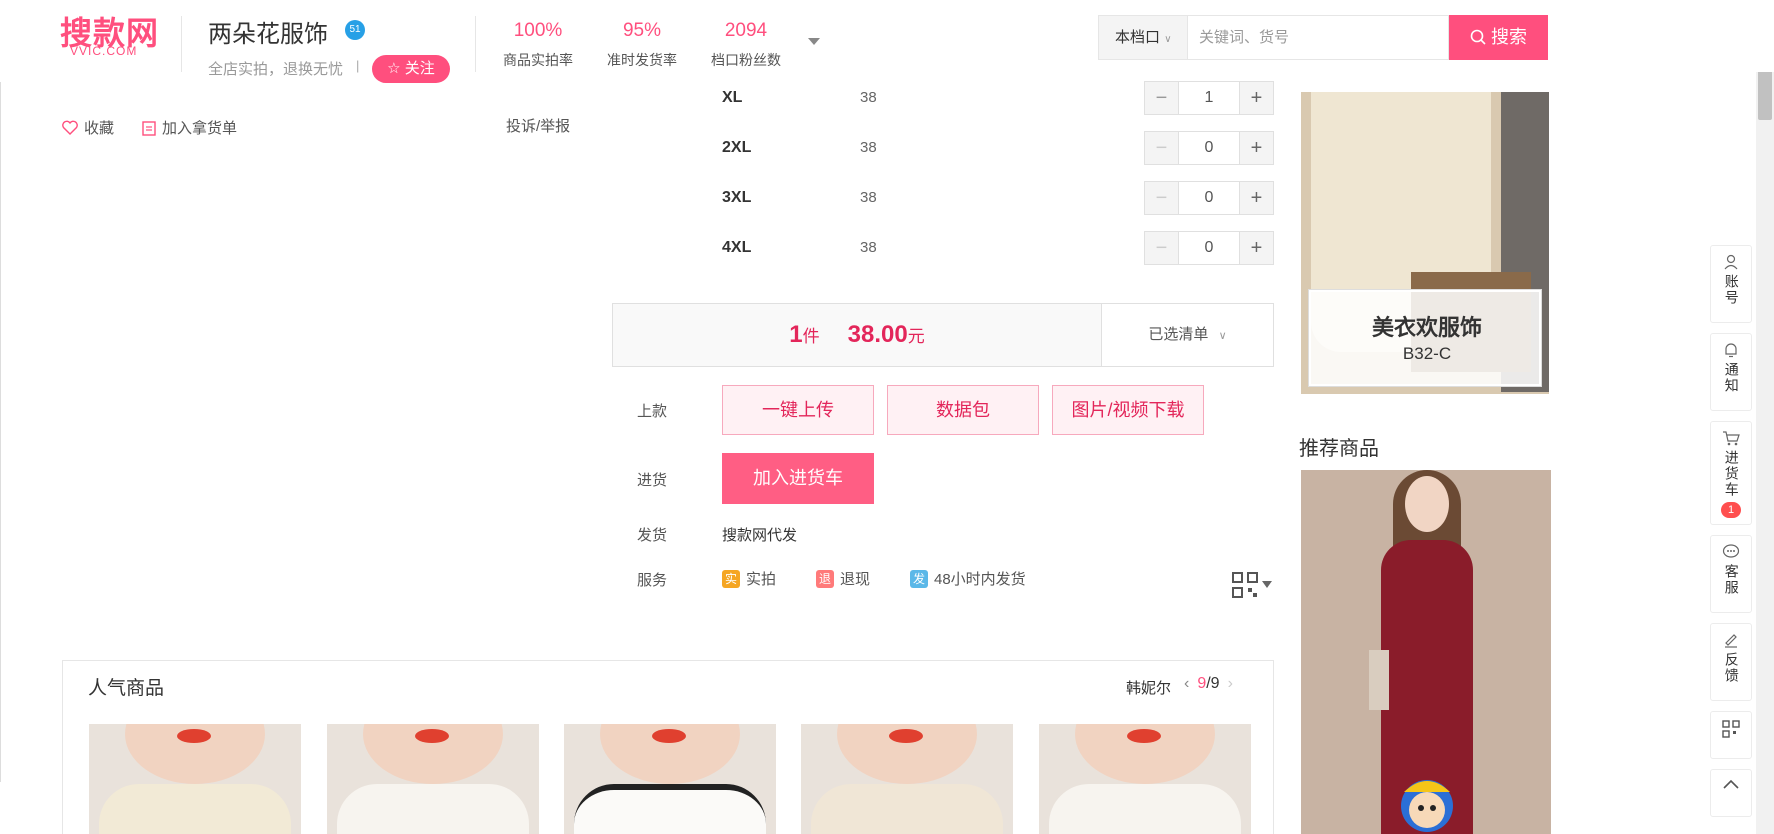  I want to click on site-logo-sub: VVIC.COM, so click(104, 51).